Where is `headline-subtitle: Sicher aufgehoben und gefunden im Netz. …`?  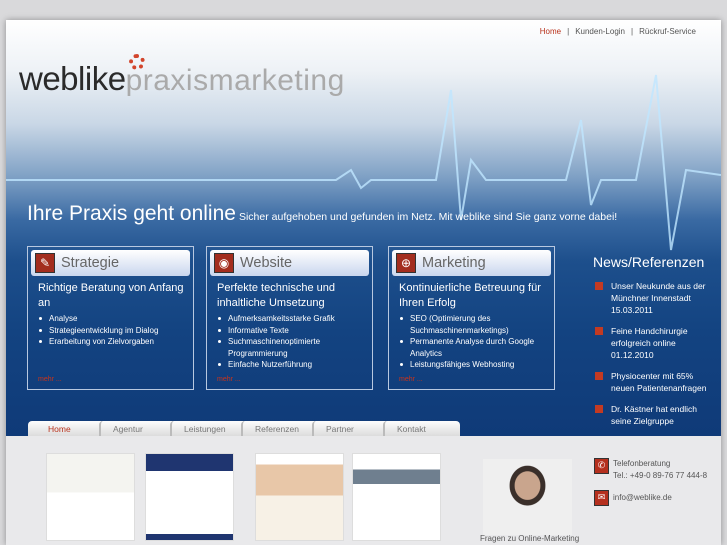 headline-subtitle: Sicher aufgehoben und gefunden im Netz. … is located at coordinates (428, 217).